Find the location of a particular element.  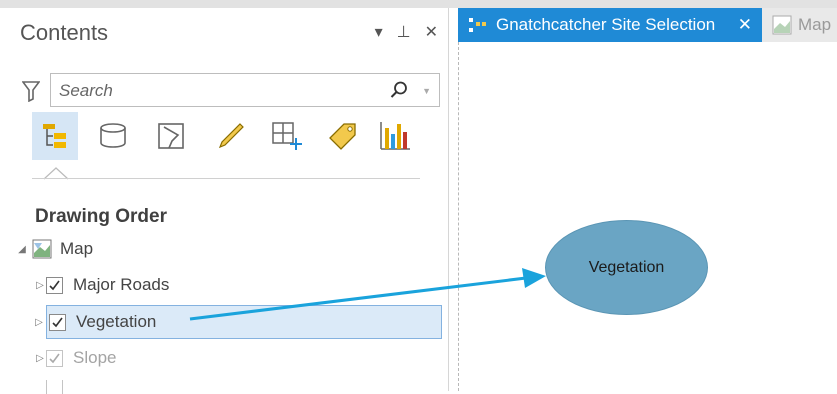

list-by-editing-icon is located at coordinates (231, 136).